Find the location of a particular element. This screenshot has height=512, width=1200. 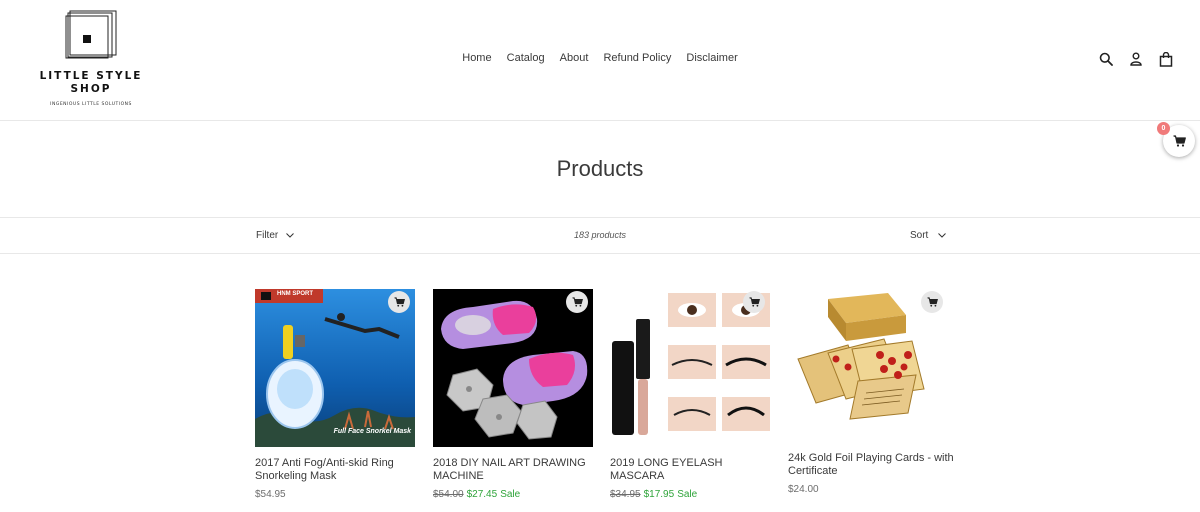

product-price: $54.00 $27.45 Sale is located at coordinates (476, 494).